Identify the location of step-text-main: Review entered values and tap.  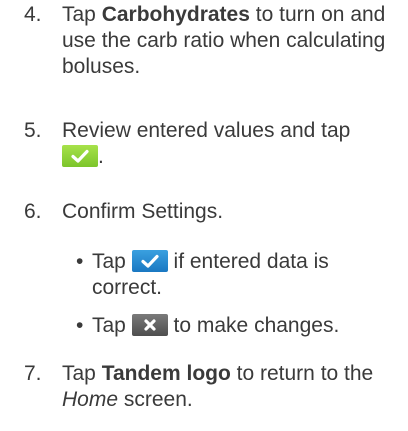
(206, 130).